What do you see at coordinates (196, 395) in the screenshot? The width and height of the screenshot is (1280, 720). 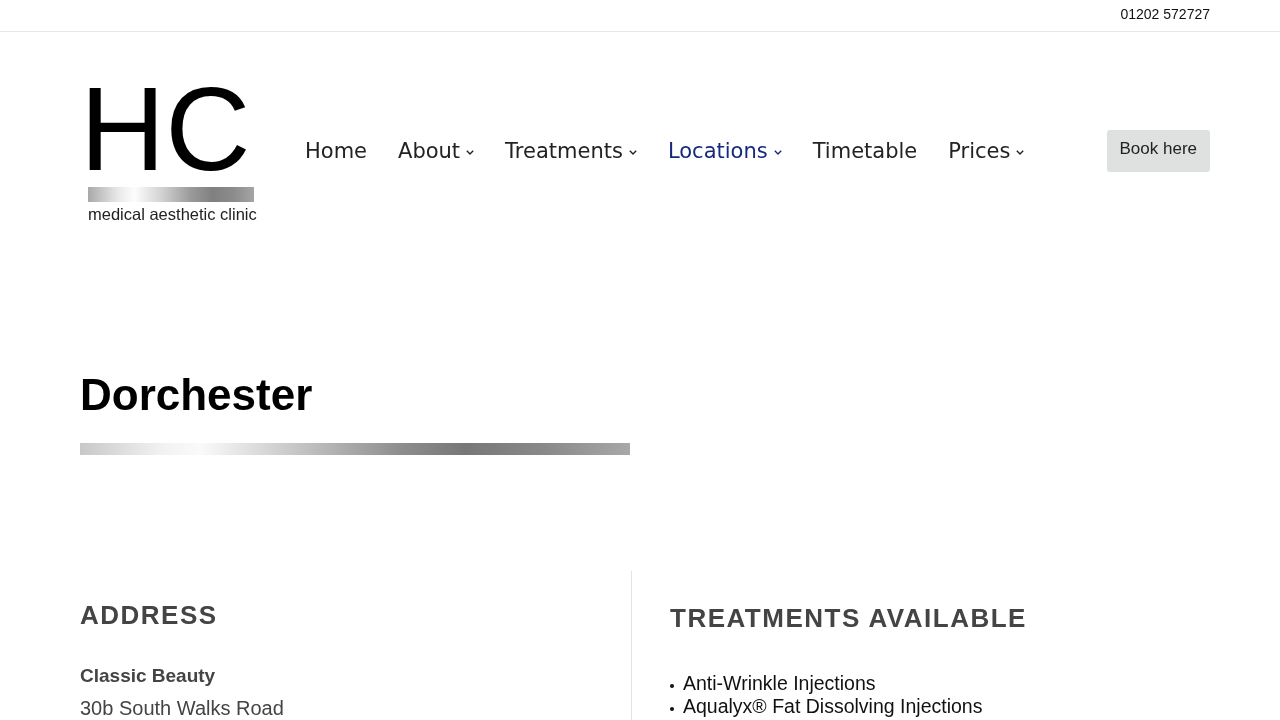 I see `page-title: Dorchester` at bounding box center [196, 395].